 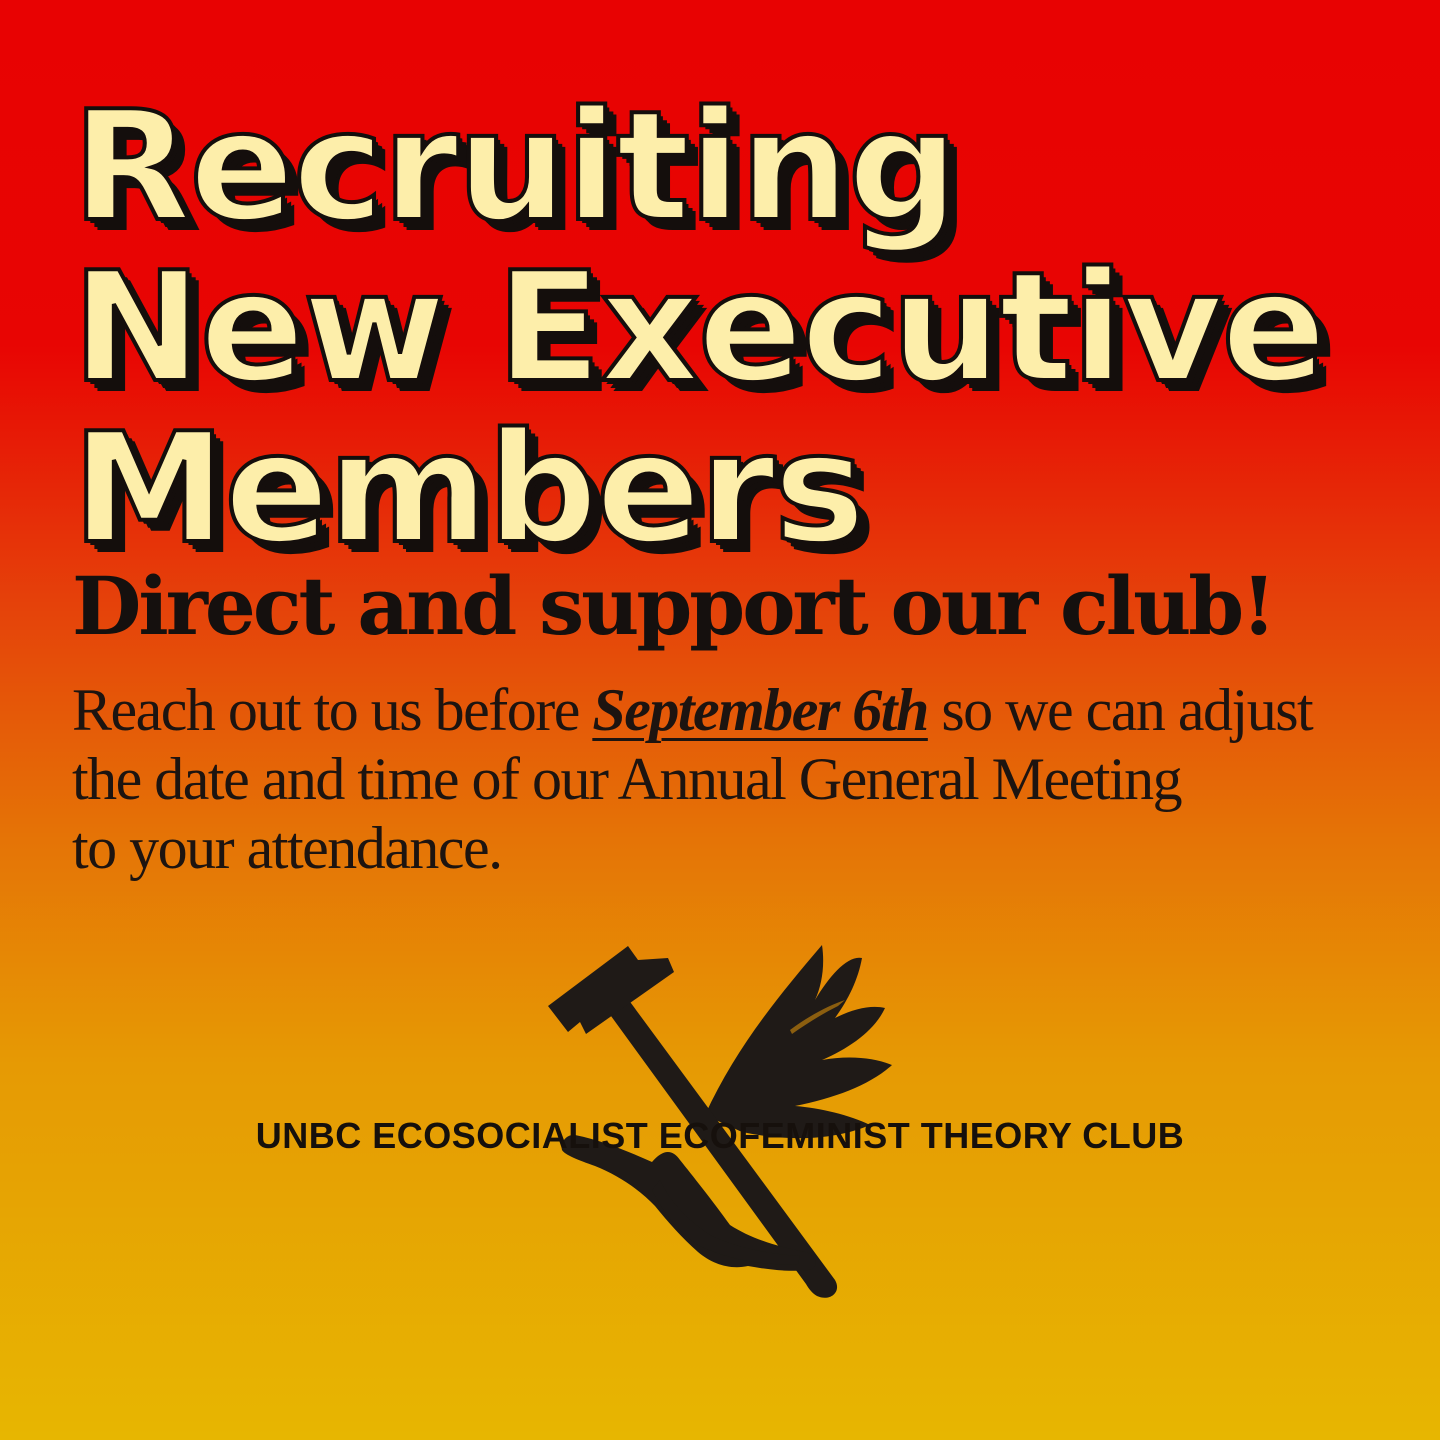 What do you see at coordinates (287, 848) in the screenshot?
I see `body-line-3: to your attendance.` at bounding box center [287, 848].